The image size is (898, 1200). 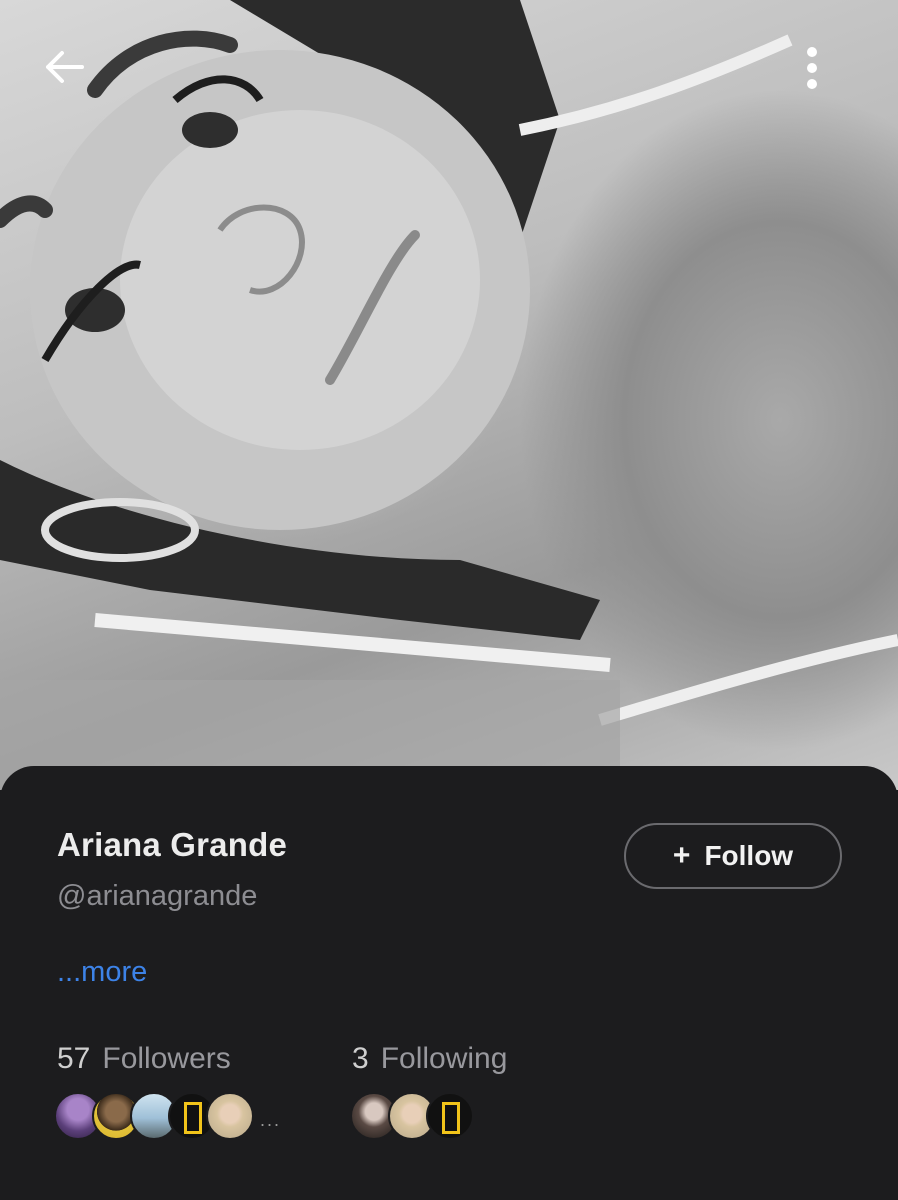 I want to click on followers-stat: 57 Followers, so click(x=144, y=1059).